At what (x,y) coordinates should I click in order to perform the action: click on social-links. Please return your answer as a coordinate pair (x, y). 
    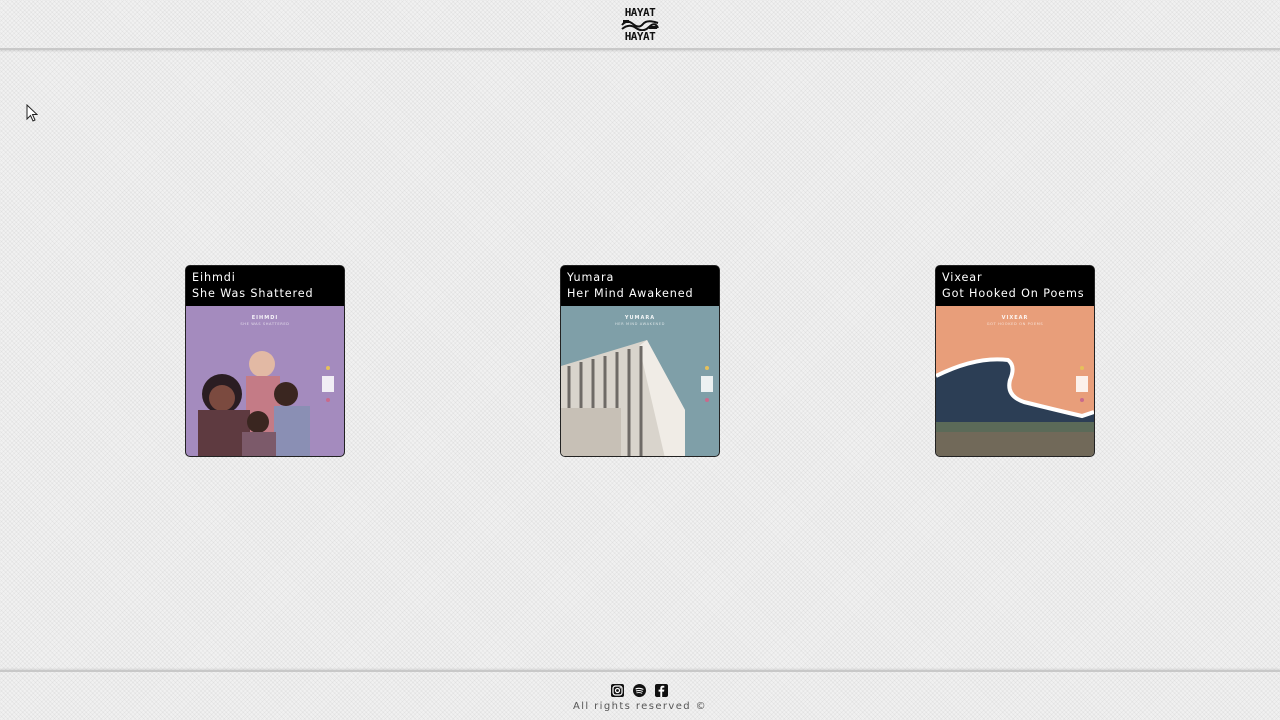
    Looking at the image, I should click on (639, 690).